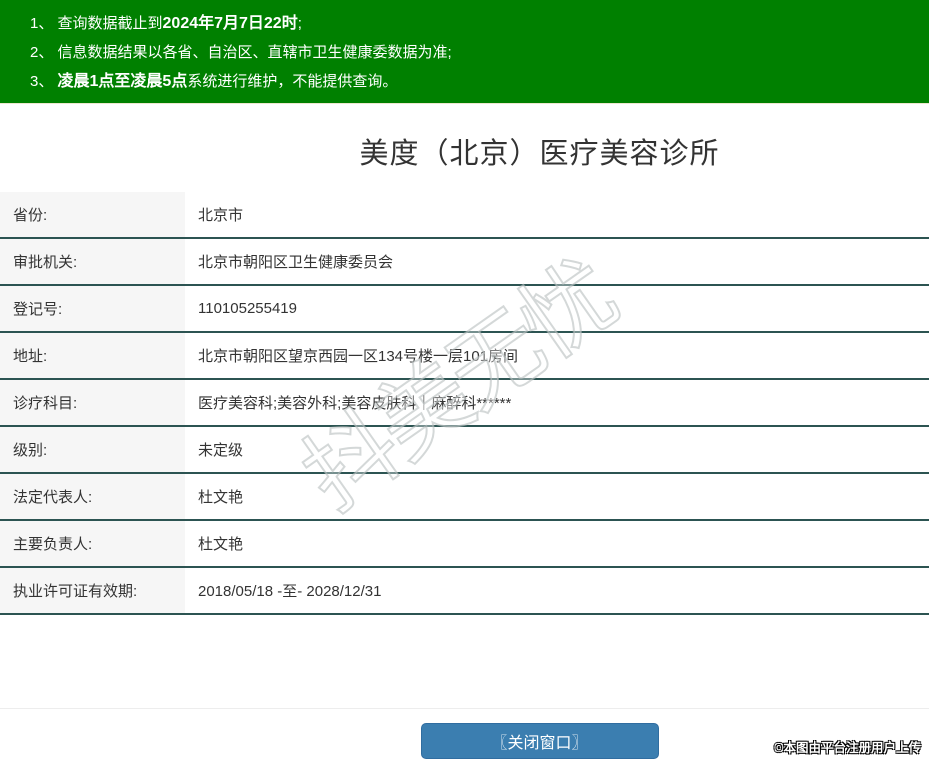  Describe the element at coordinates (292, 81) in the screenshot. I see `notice-line-suffix: 系统进行维护，不能提供查询。` at that location.